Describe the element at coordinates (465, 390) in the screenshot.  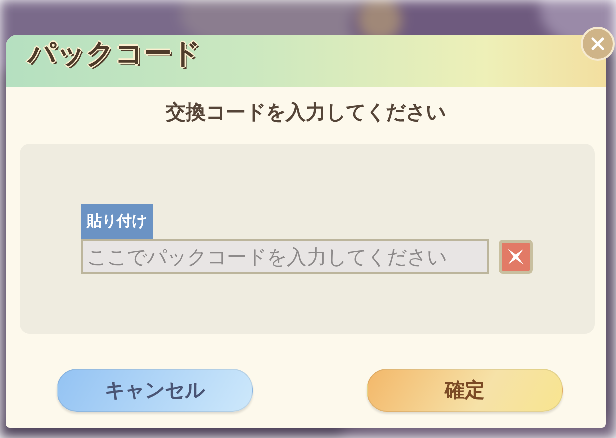
I see `confirm-button: 確定` at that location.